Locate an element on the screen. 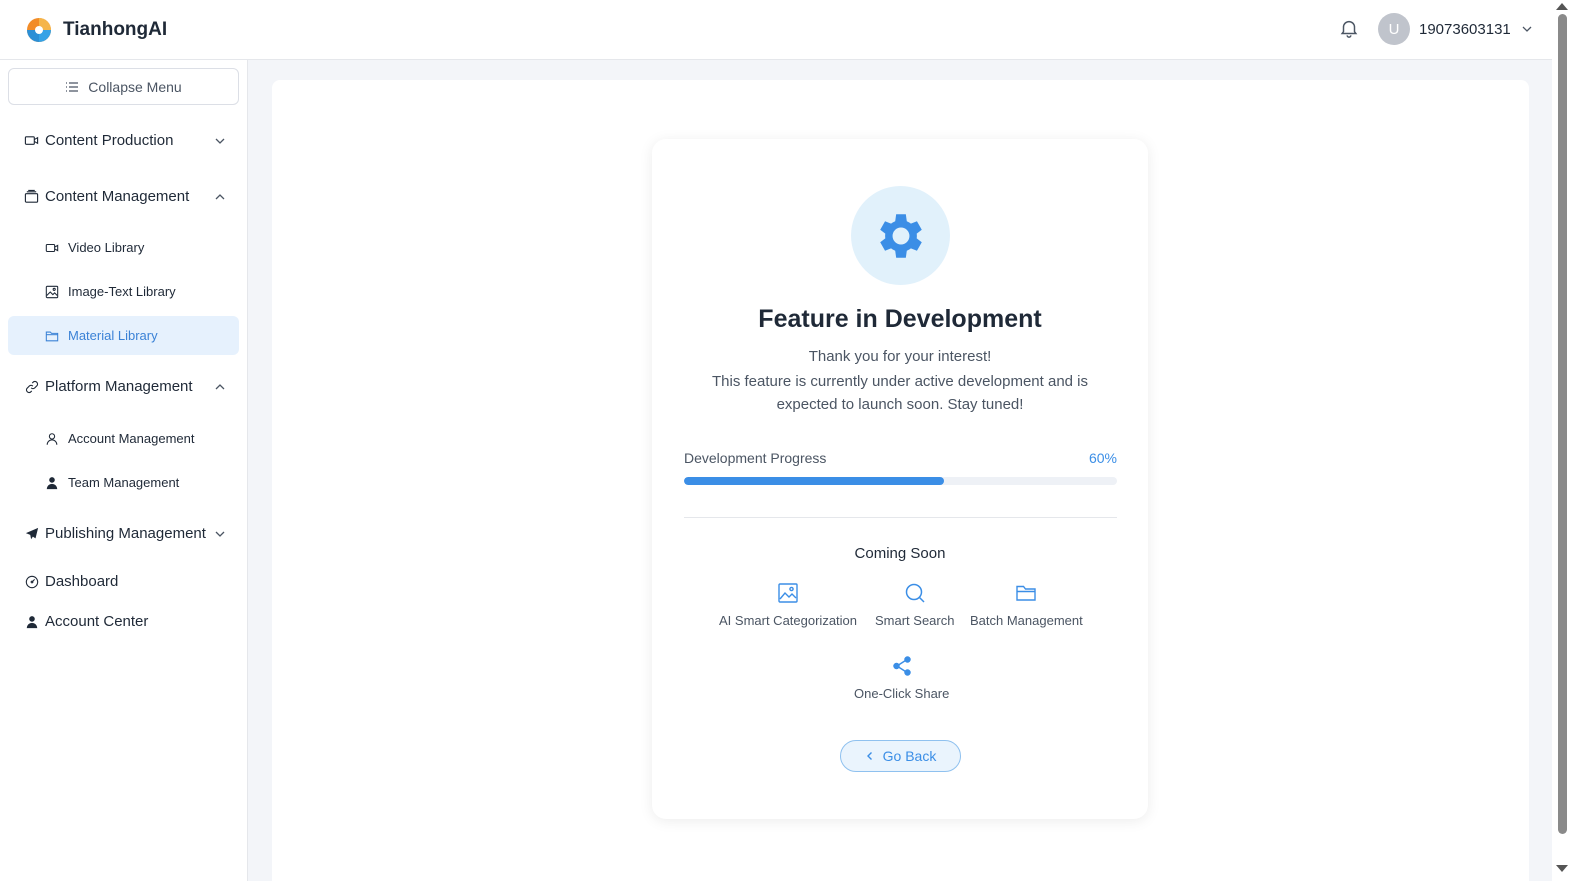 Image resolution: width=1581 pixels, height=881 pixels. sidebar-item-label: Dashboard is located at coordinates (82, 581).